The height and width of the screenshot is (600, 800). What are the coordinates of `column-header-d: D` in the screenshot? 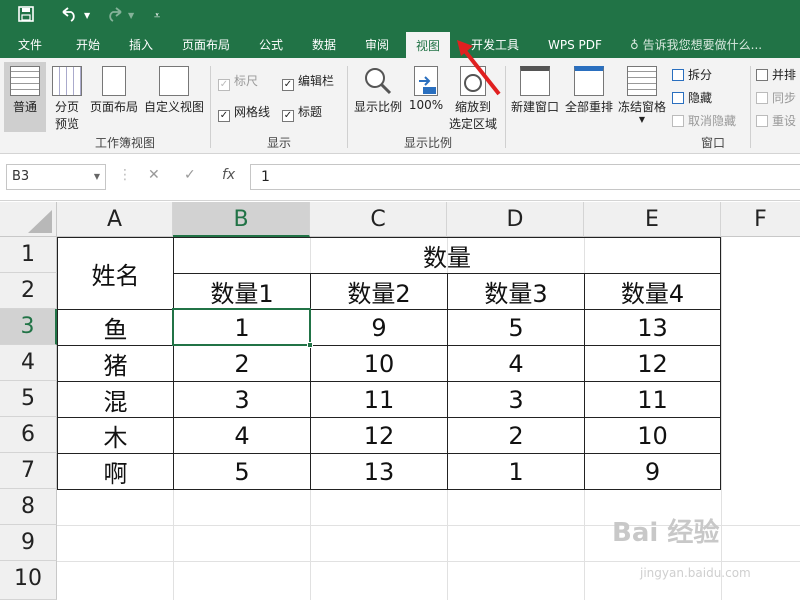 It's located at (515, 219).